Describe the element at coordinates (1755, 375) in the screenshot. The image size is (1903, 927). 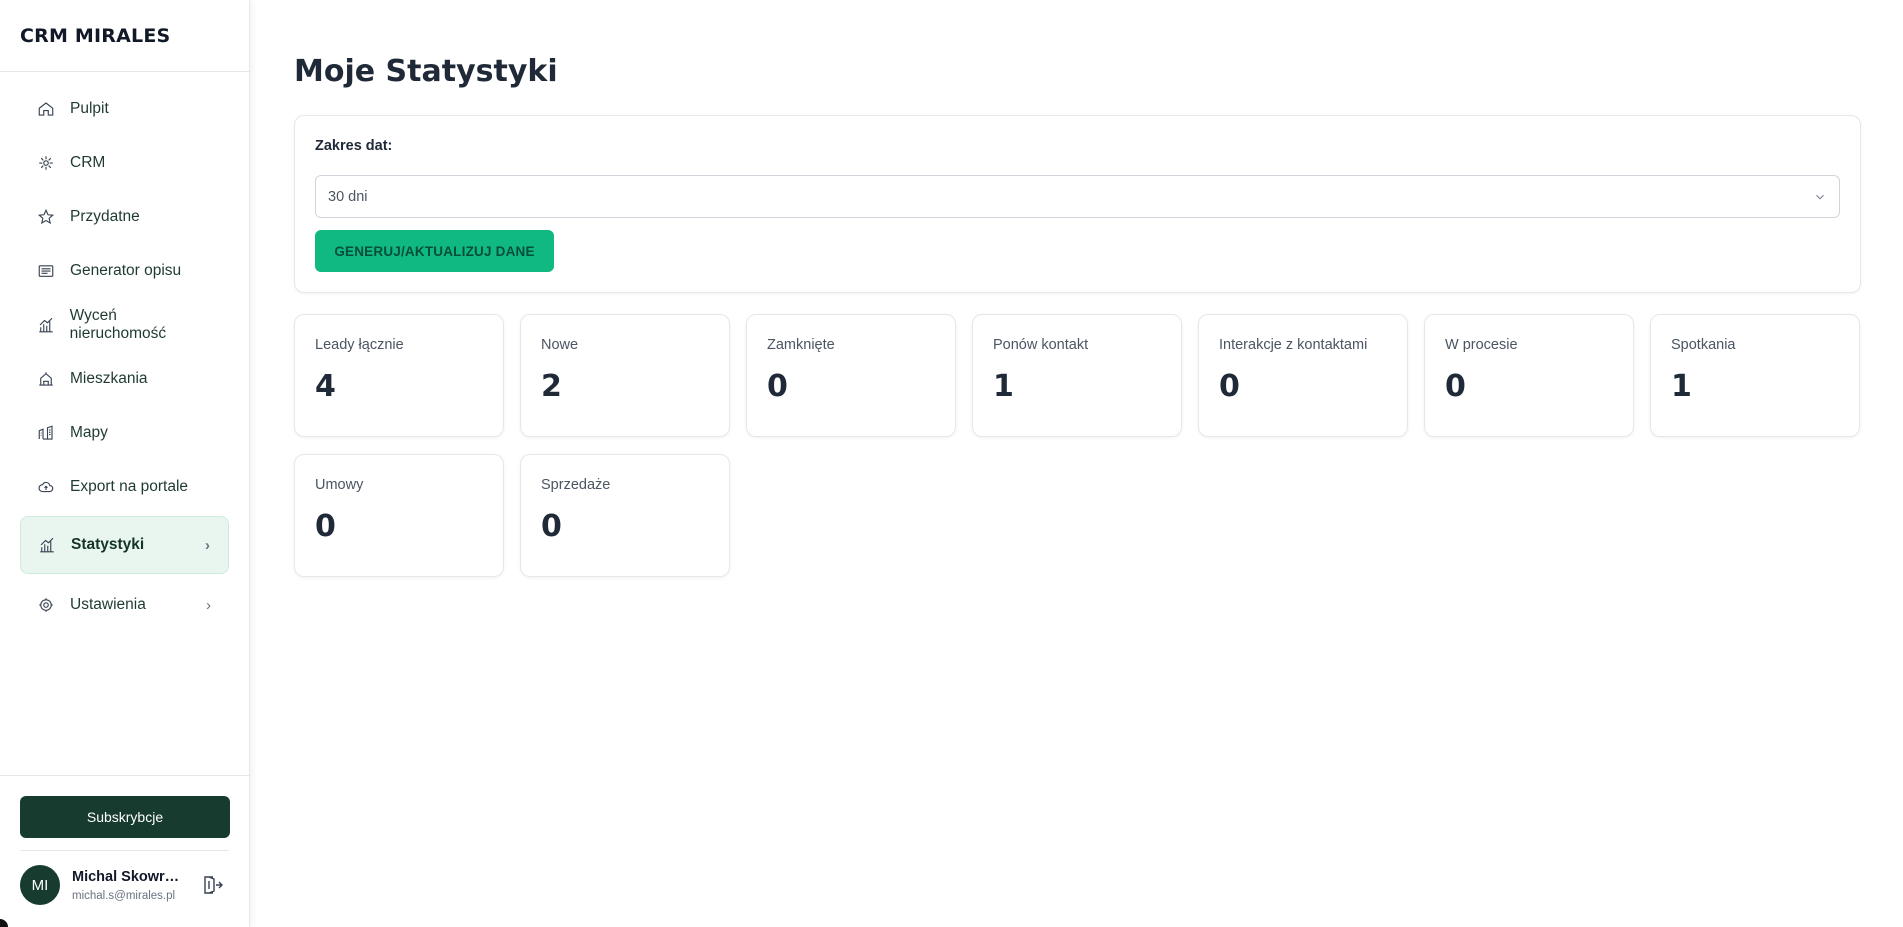
I see `stat-card-meetings: Spotkania 1` at that location.